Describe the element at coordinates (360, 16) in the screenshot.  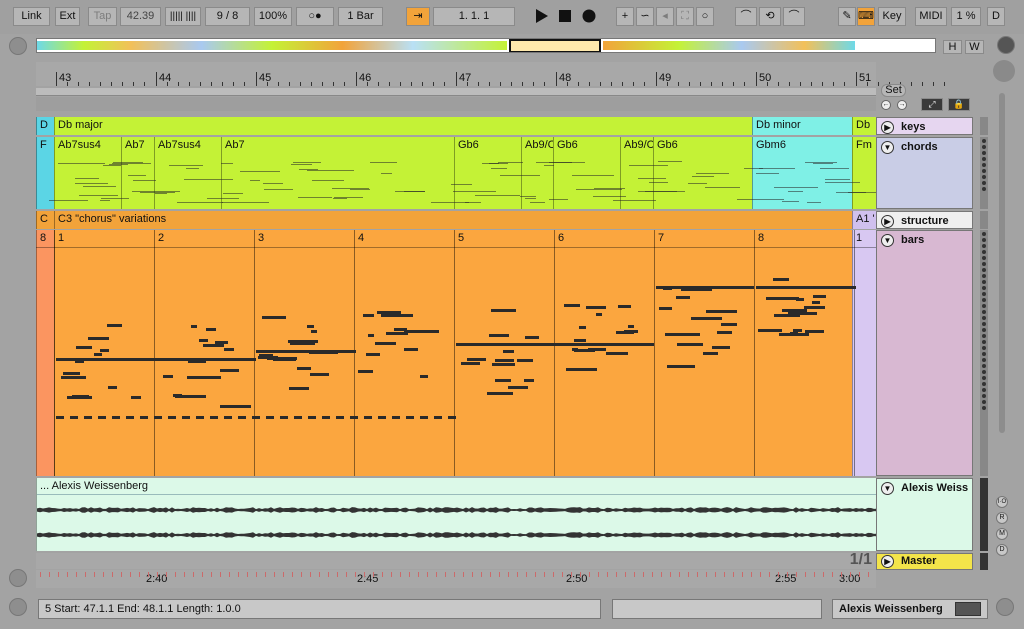
I see `quantize-select: 1 Bar` at that location.